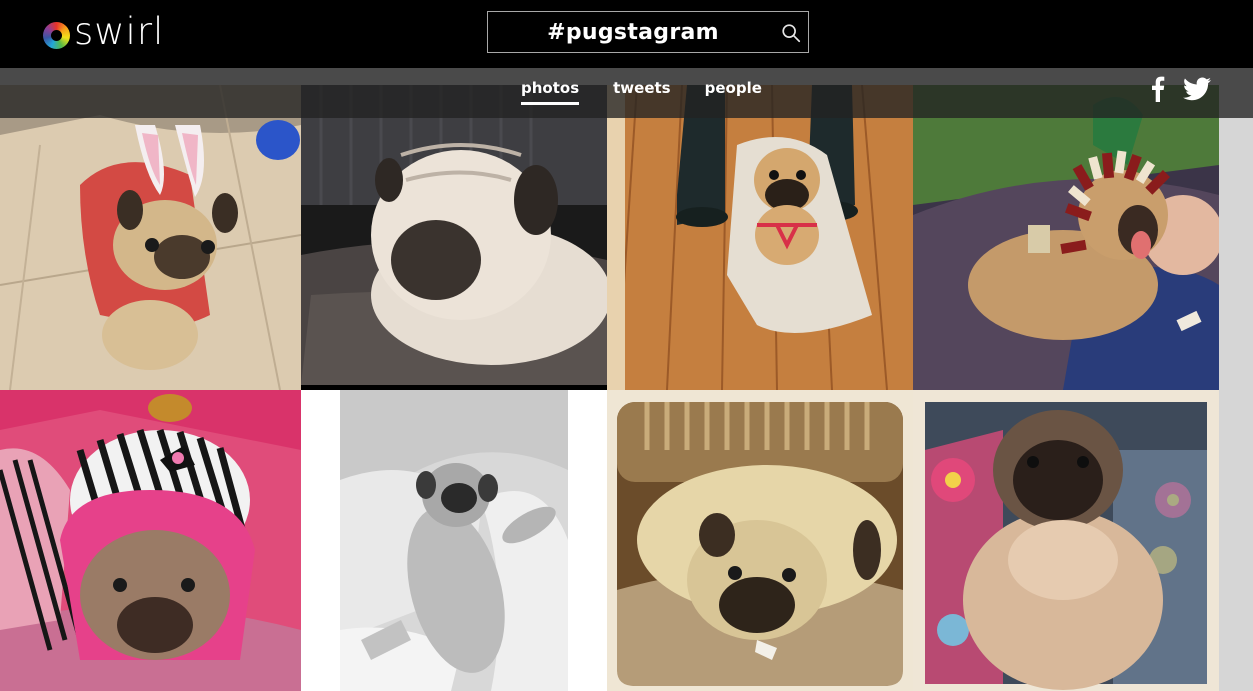 The width and height of the screenshot is (1253, 691). I want to click on tab-photos: photos, so click(550, 92).